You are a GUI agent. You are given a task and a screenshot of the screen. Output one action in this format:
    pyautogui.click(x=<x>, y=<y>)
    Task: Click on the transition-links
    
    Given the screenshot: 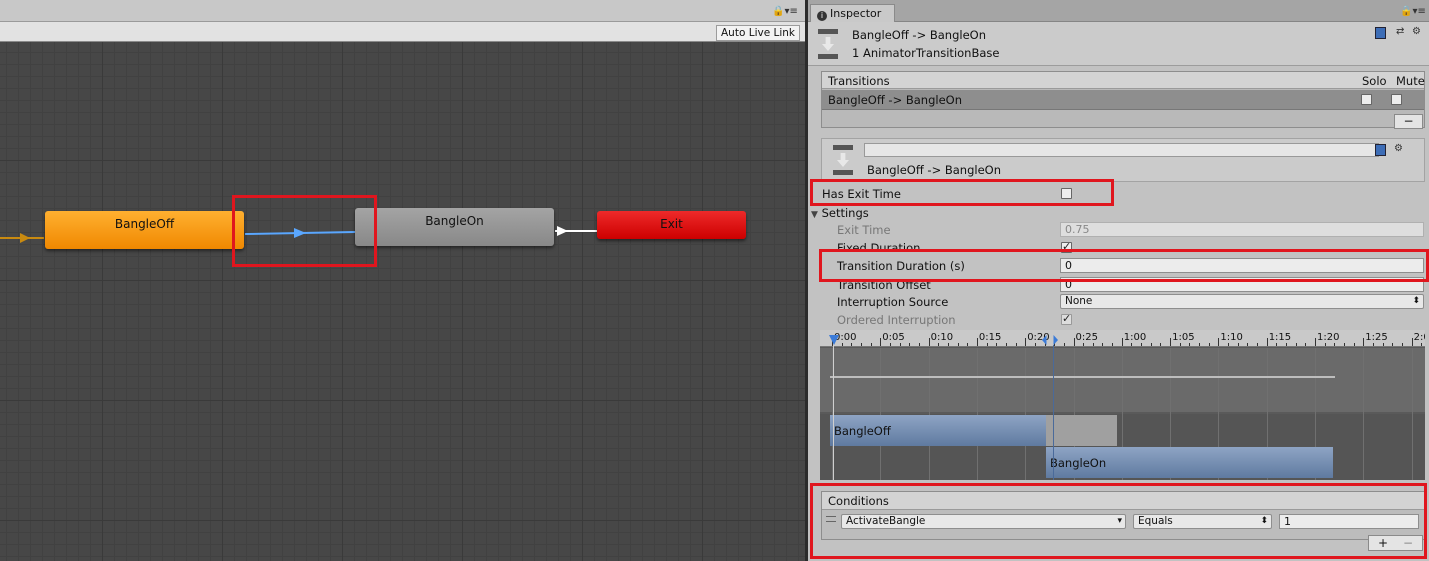 What is the action you would take?
    pyautogui.click(x=298, y=234)
    